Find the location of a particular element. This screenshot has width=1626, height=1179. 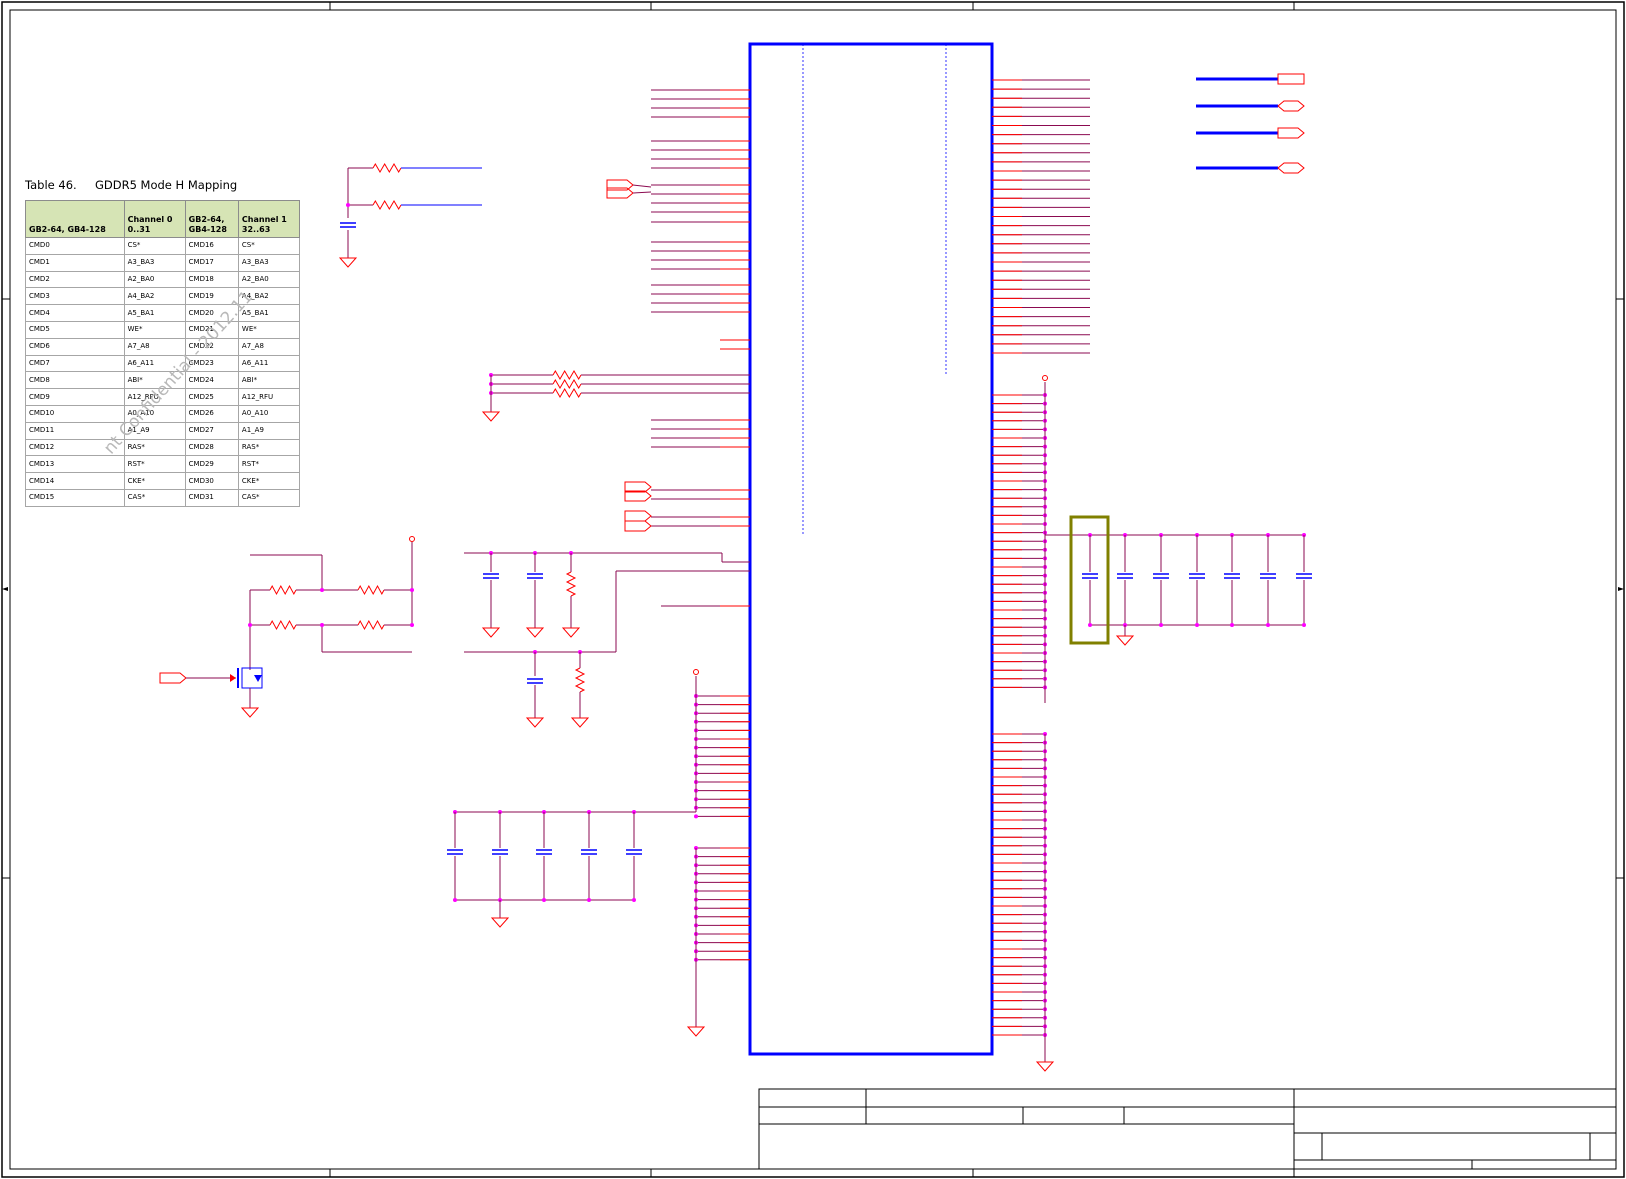

table-row: CMD4 A5_BA1 CMD20 A5_BA1 is located at coordinates (163, 313).